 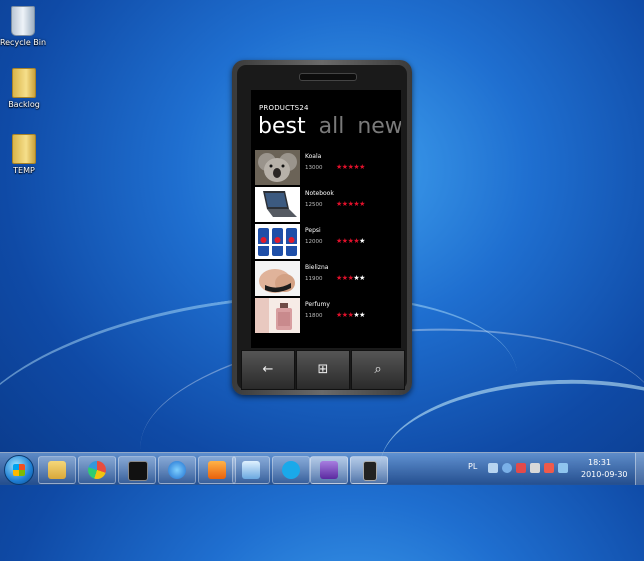 I want to click on internet-explorer-icon, so click(x=177, y=470).